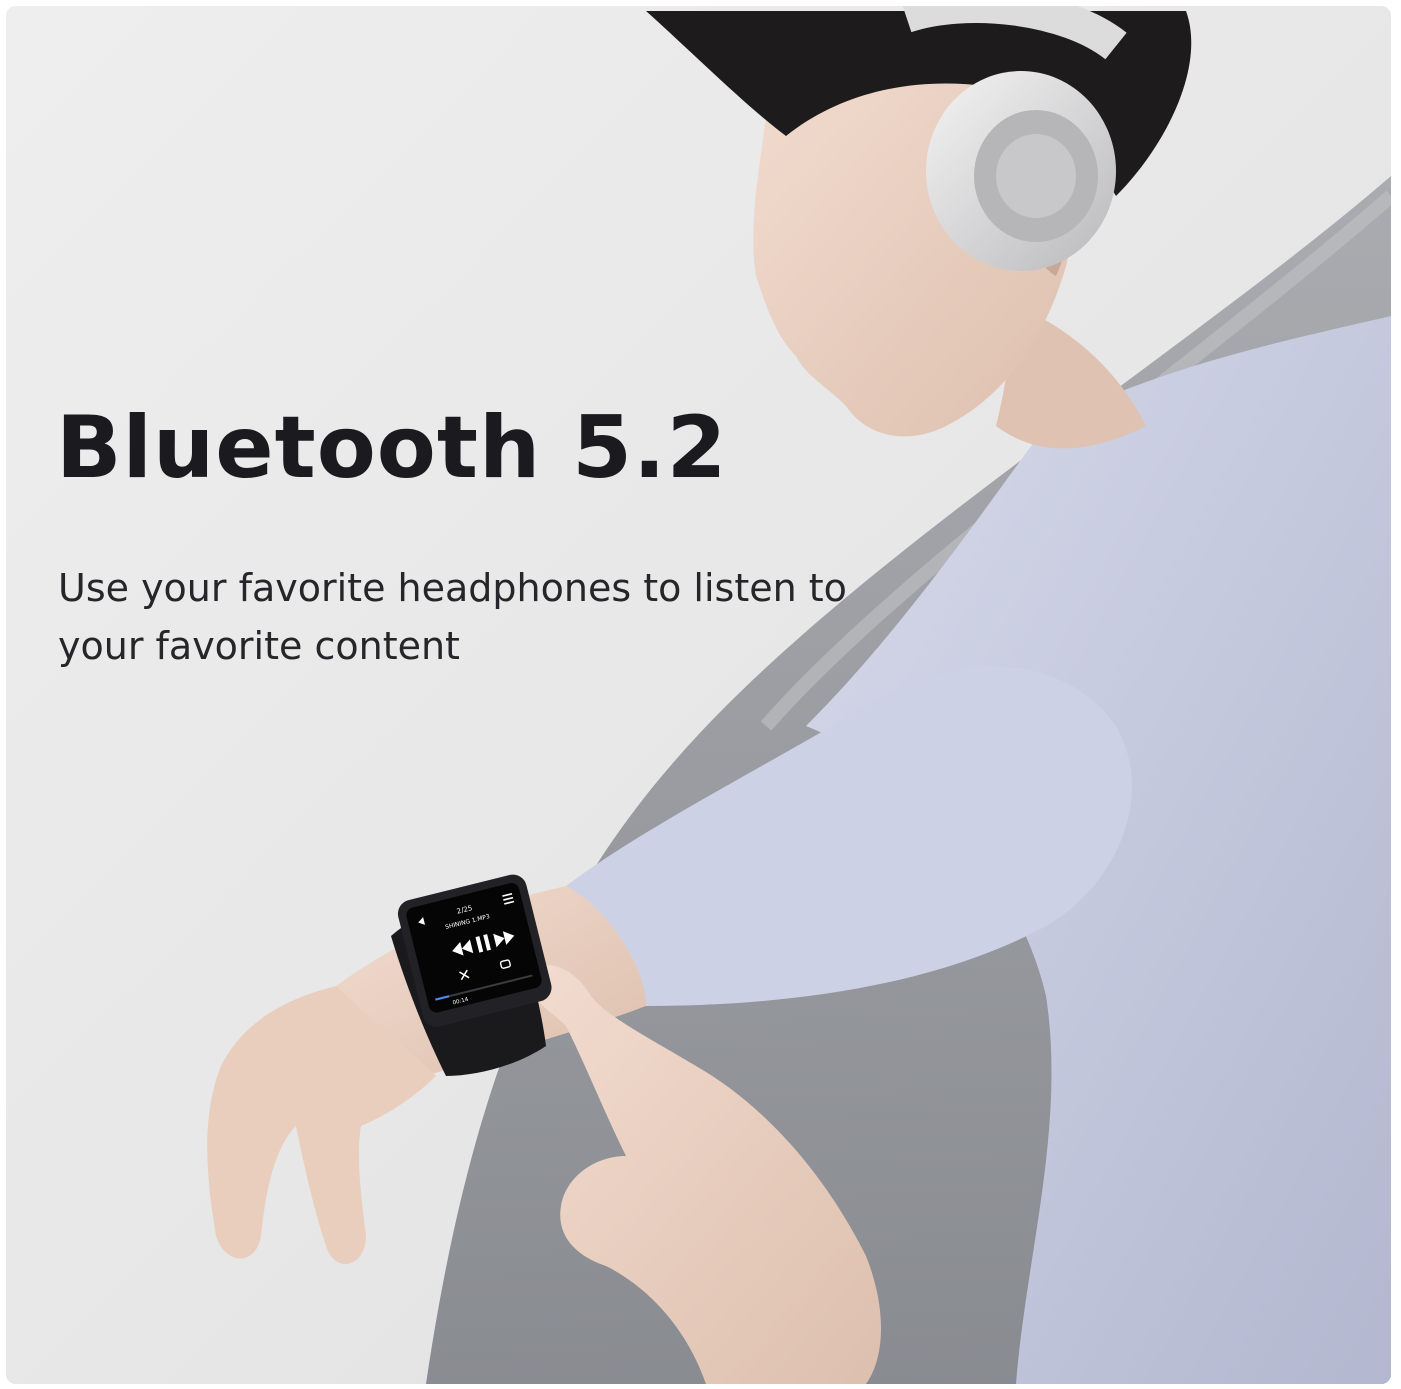  Describe the element at coordinates (392, 448) in the screenshot. I see `headline: Bluetooth 5.2` at that location.